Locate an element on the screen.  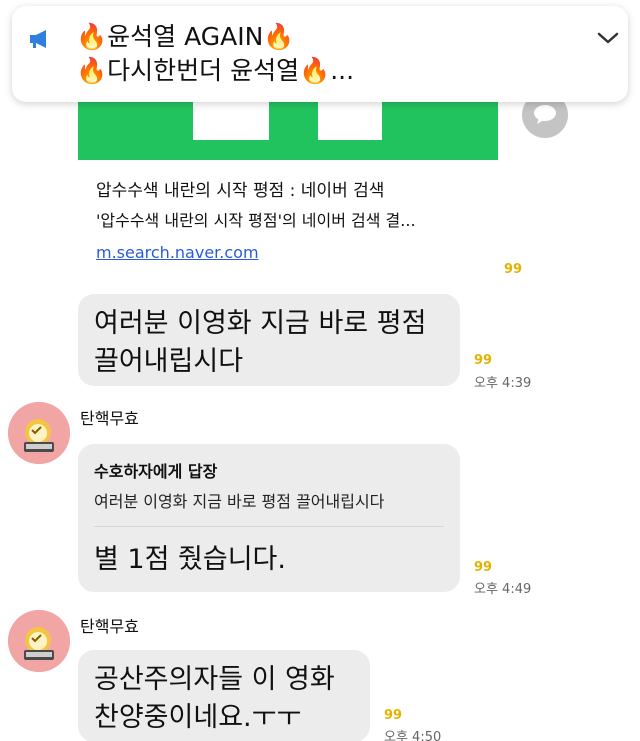
quoted-message: 여러분 이영화 지금 바로 평점 끌어내립시다 is located at coordinates (269, 500).